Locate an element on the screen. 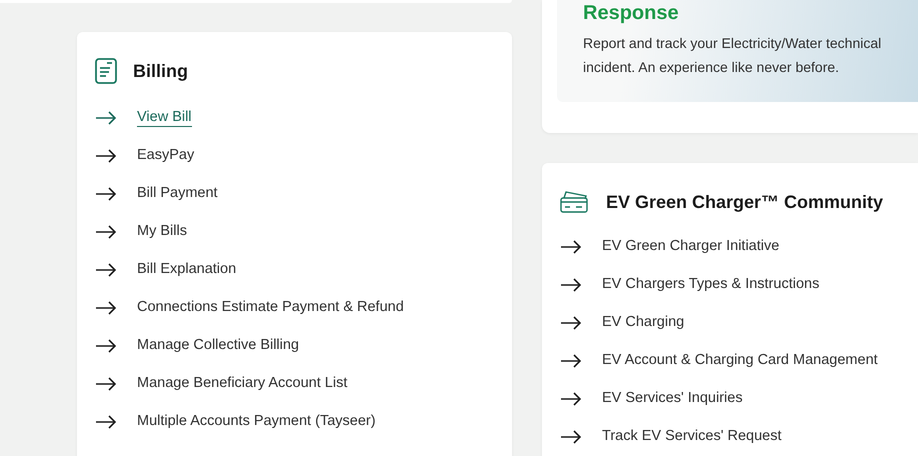 The width and height of the screenshot is (918, 456). menu-link: View Bill is located at coordinates (294, 118).